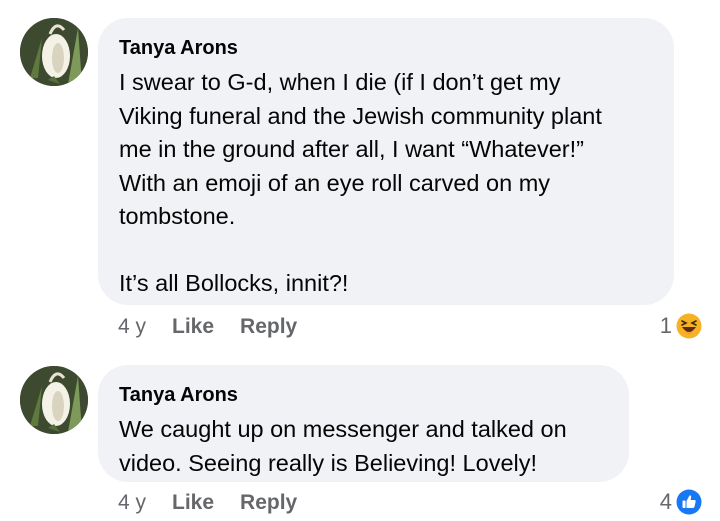 This screenshot has width=720, height=521. I want to click on laughing-emoji-icon, so click(689, 326).